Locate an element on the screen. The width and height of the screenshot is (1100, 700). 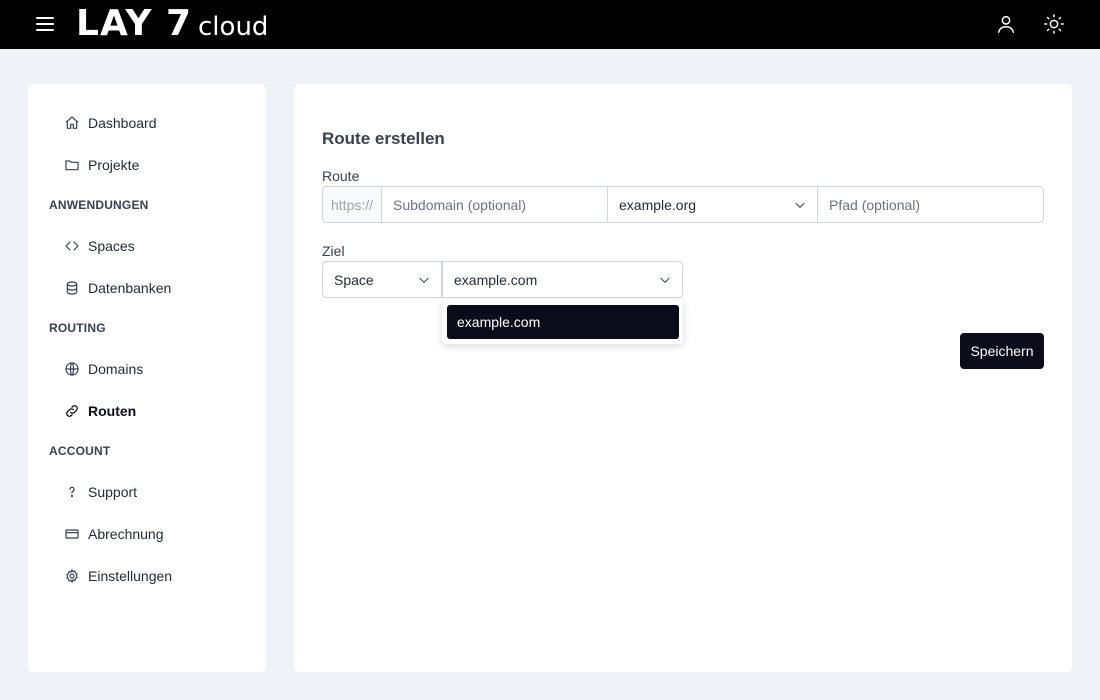
hamburger-icon is located at coordinates (45, 24).